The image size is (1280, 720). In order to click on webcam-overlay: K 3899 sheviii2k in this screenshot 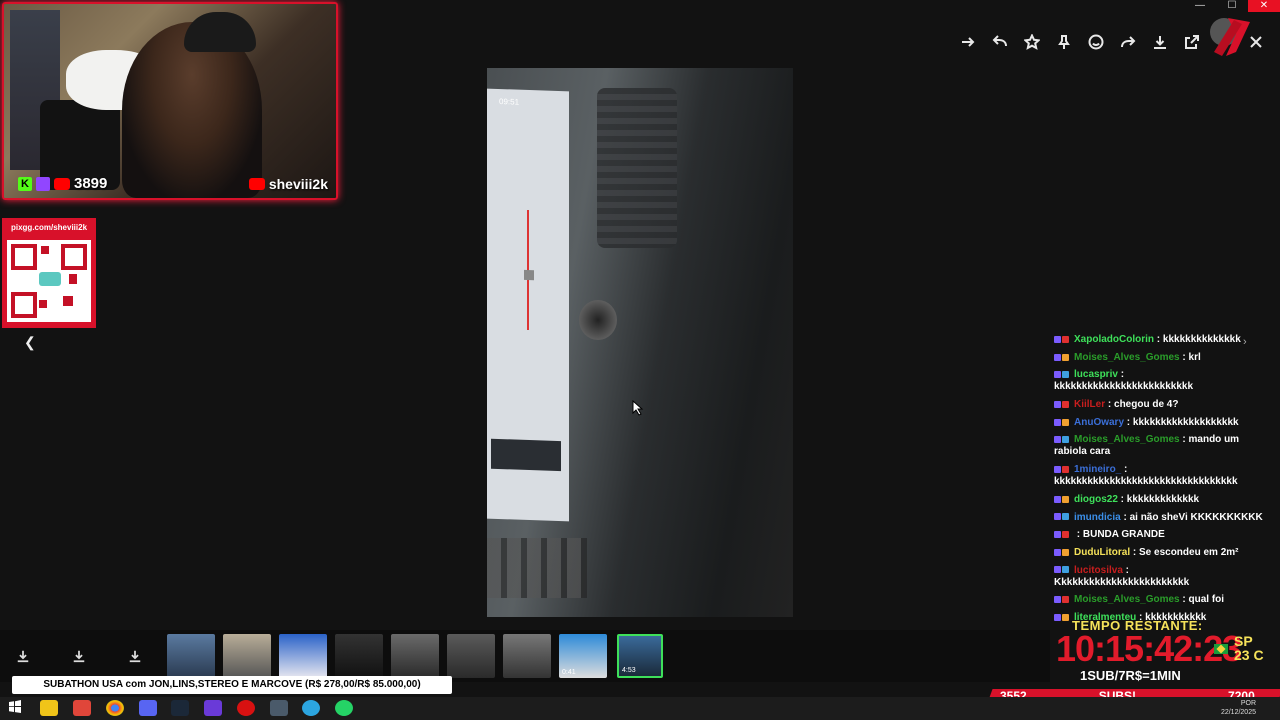, I will do `click(170, 101)`.